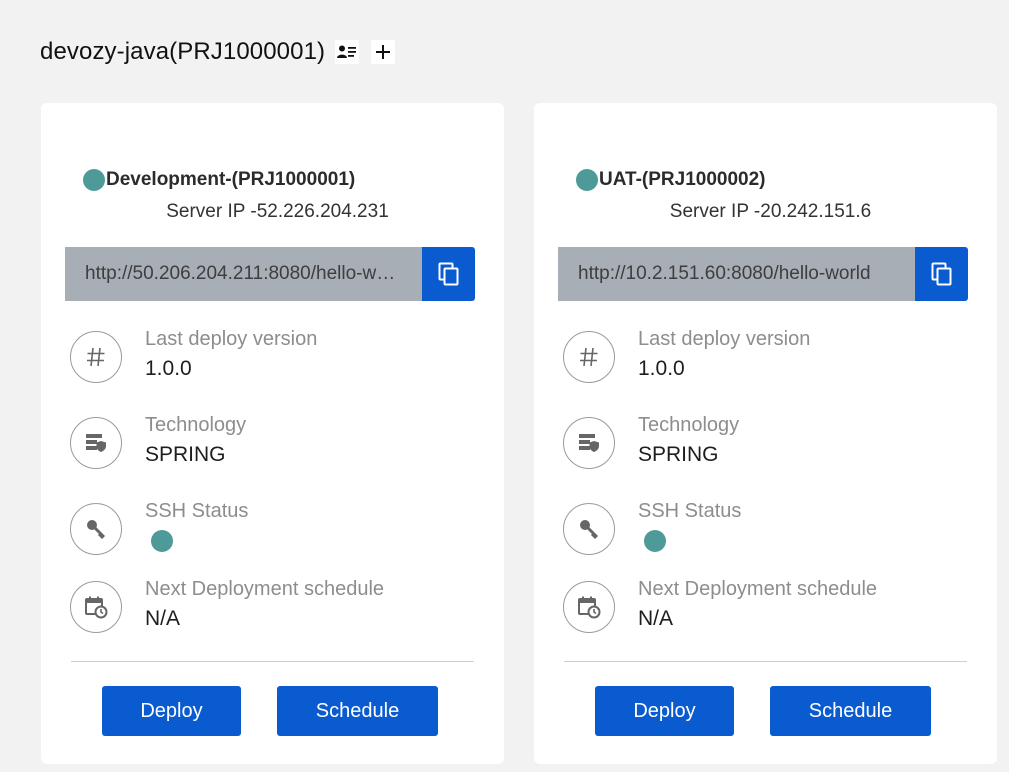 The height and width of the screenshot is (772, 1009). I want to click on members-button, so click(347, 52).